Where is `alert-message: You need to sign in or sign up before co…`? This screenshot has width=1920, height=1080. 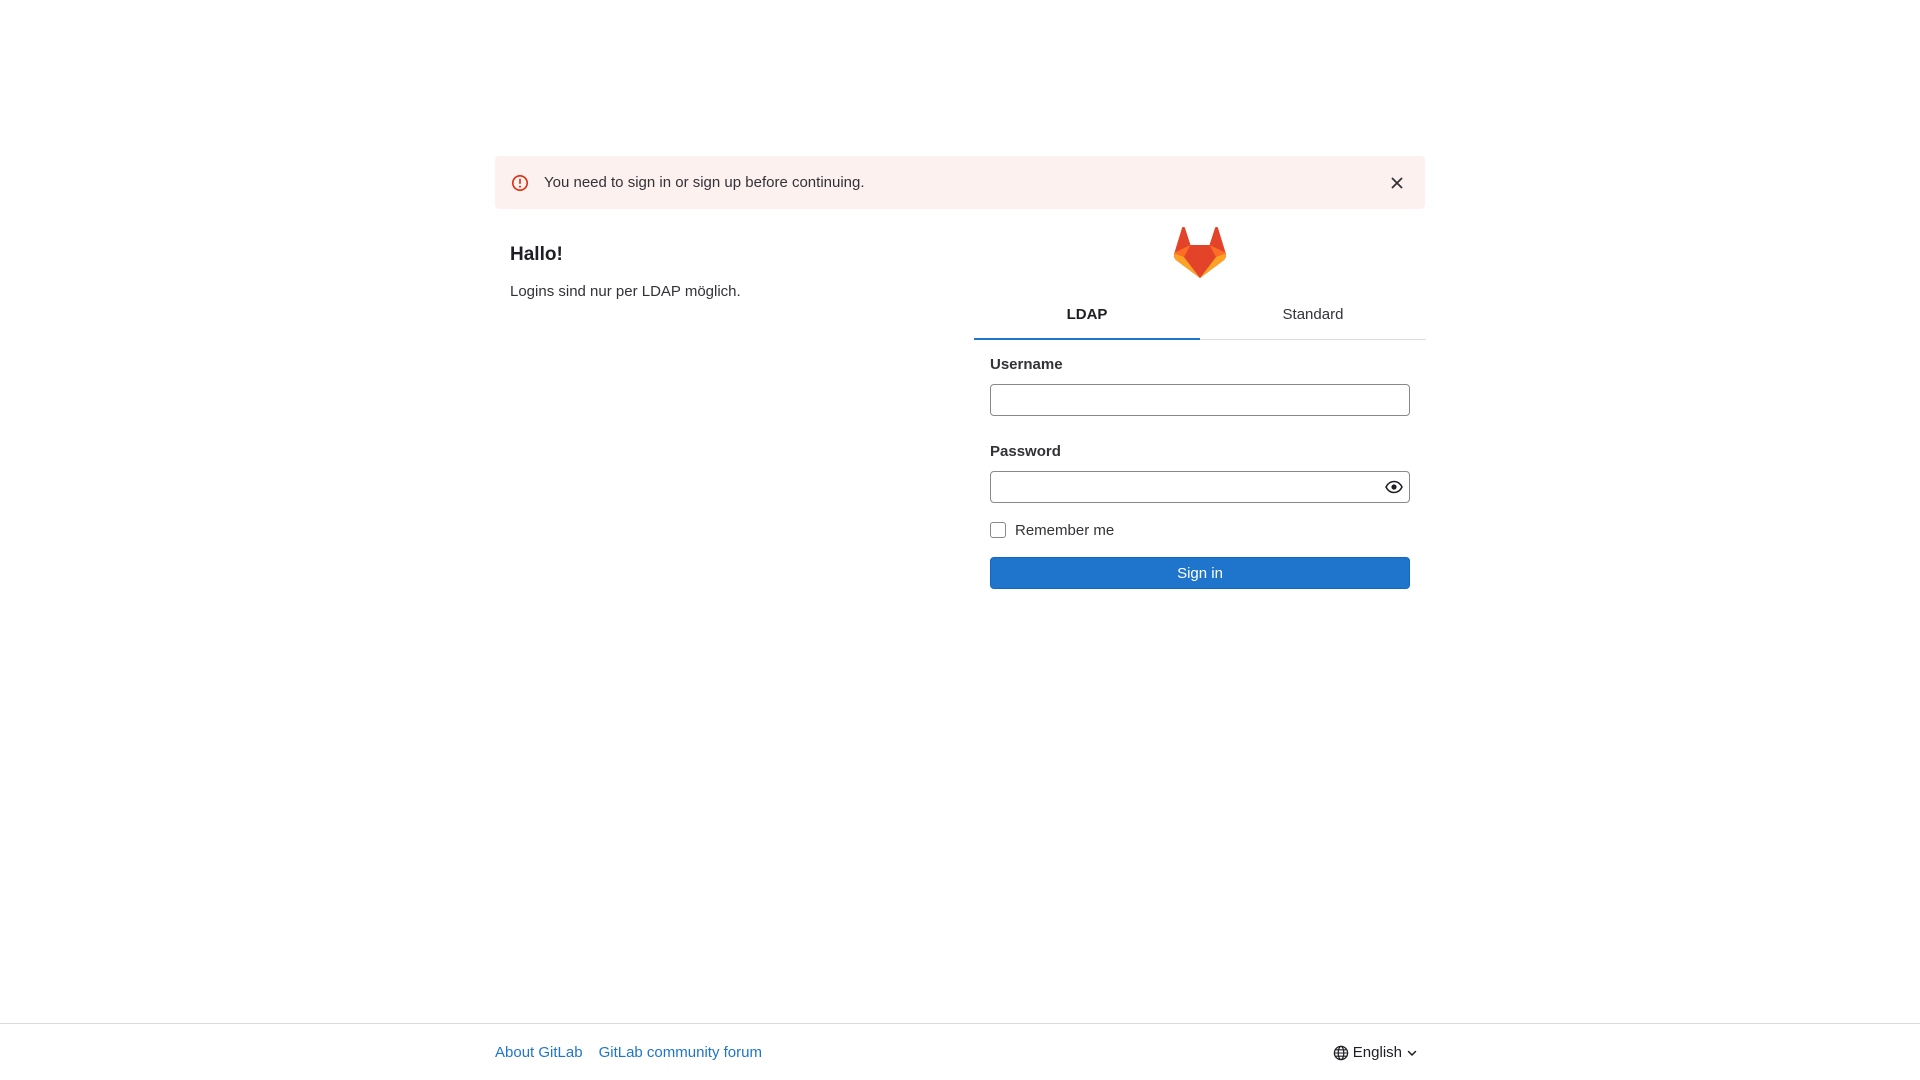 alert-message: You need to sign in or sign up before co… is located at coordinates (704, 182).